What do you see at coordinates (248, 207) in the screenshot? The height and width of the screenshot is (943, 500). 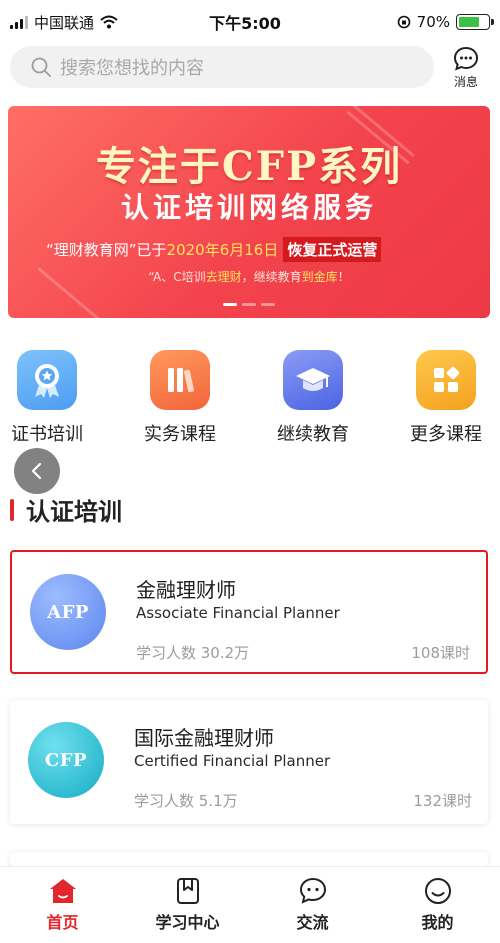 I see `banner-subtitle: 认证培训网络服务` at bounding box center [248, 207].